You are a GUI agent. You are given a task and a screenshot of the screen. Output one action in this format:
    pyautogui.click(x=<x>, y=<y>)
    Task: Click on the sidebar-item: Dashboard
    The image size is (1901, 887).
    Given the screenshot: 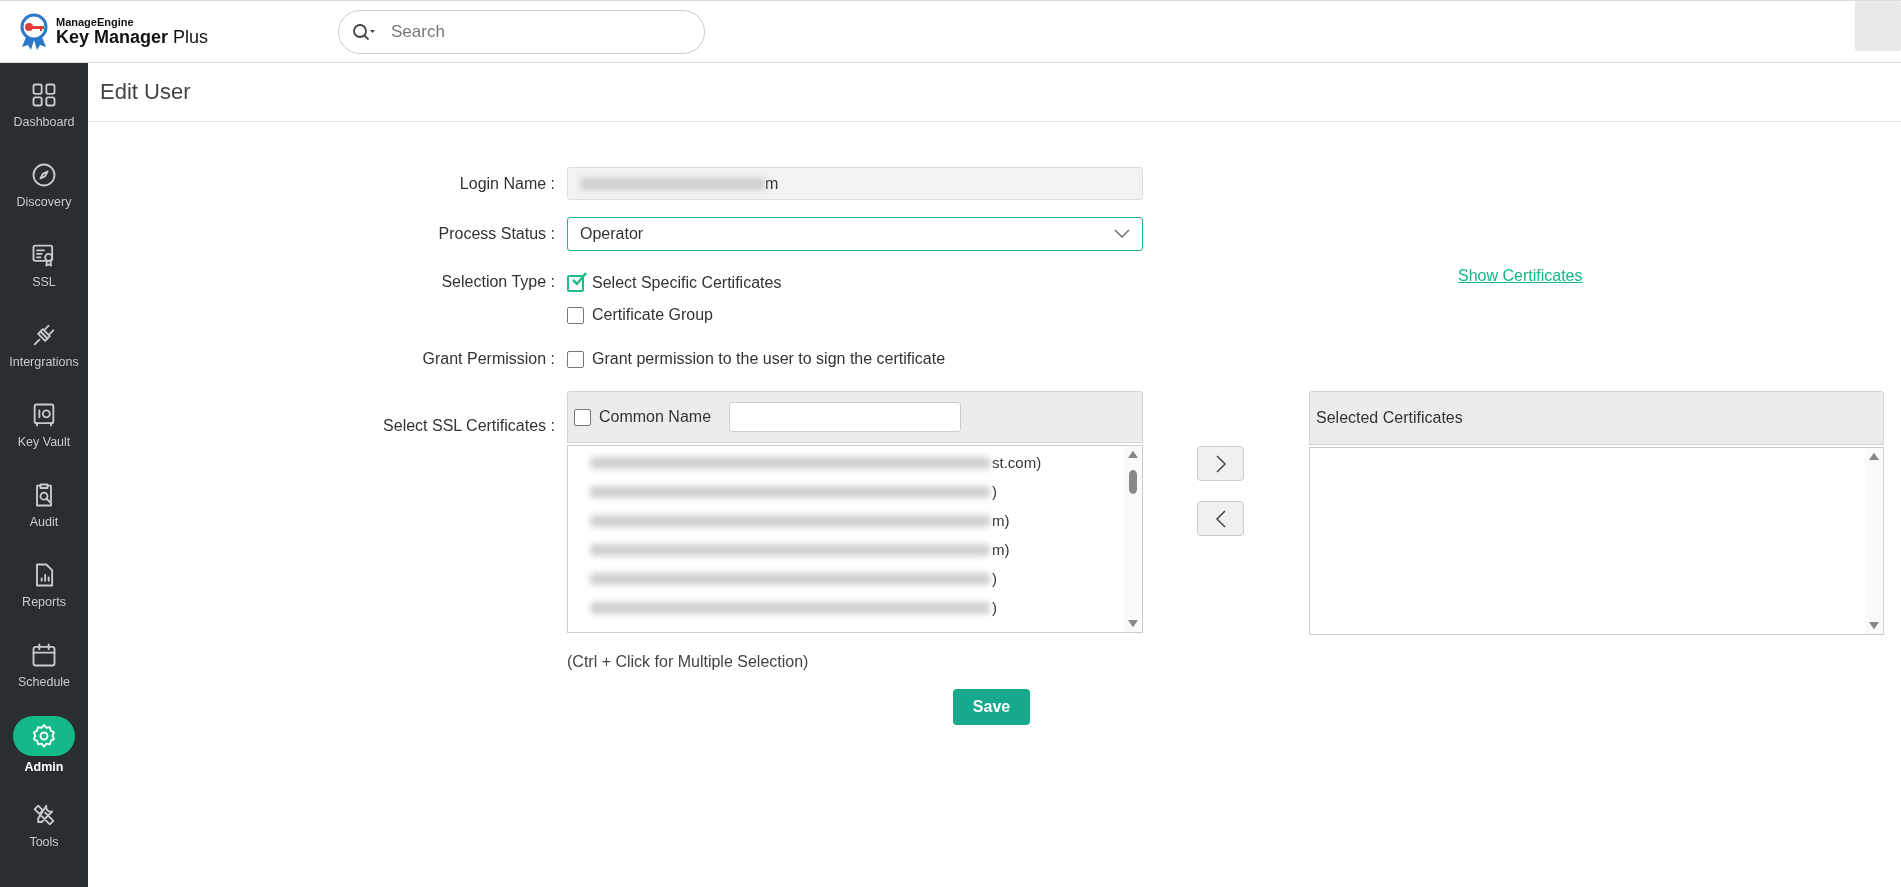 What is the action you would take?
    pyautogui.click(x=44, y=105)
    